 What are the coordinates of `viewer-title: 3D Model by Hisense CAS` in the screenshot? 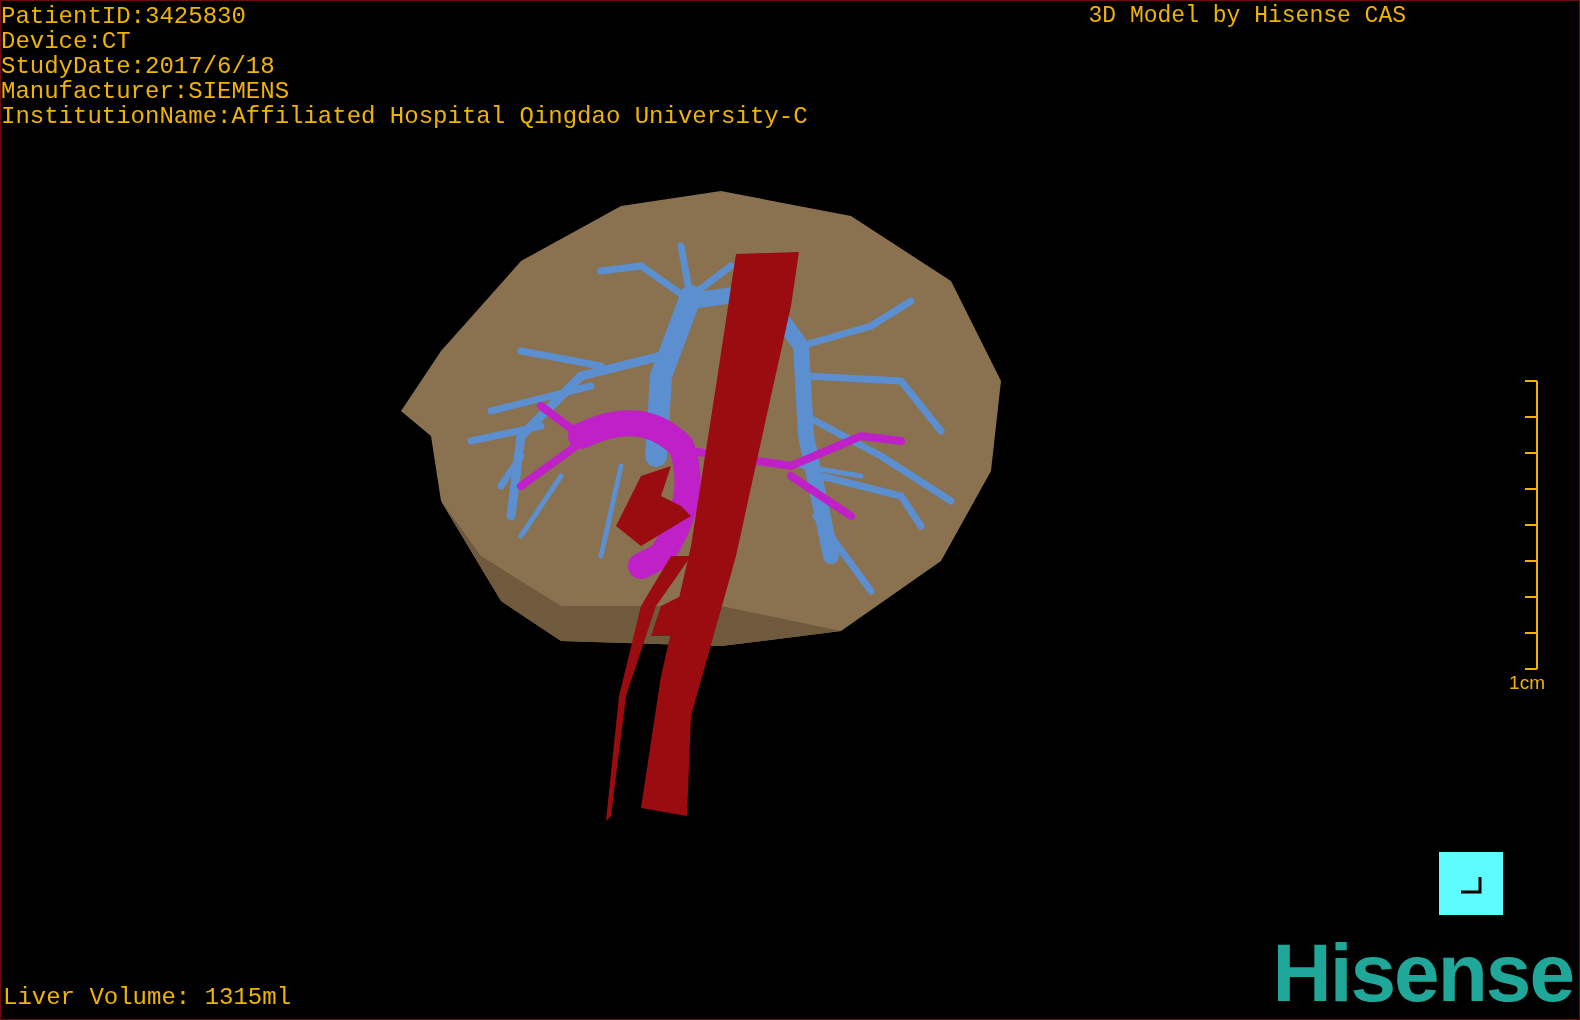 It's located at (1247, 16).